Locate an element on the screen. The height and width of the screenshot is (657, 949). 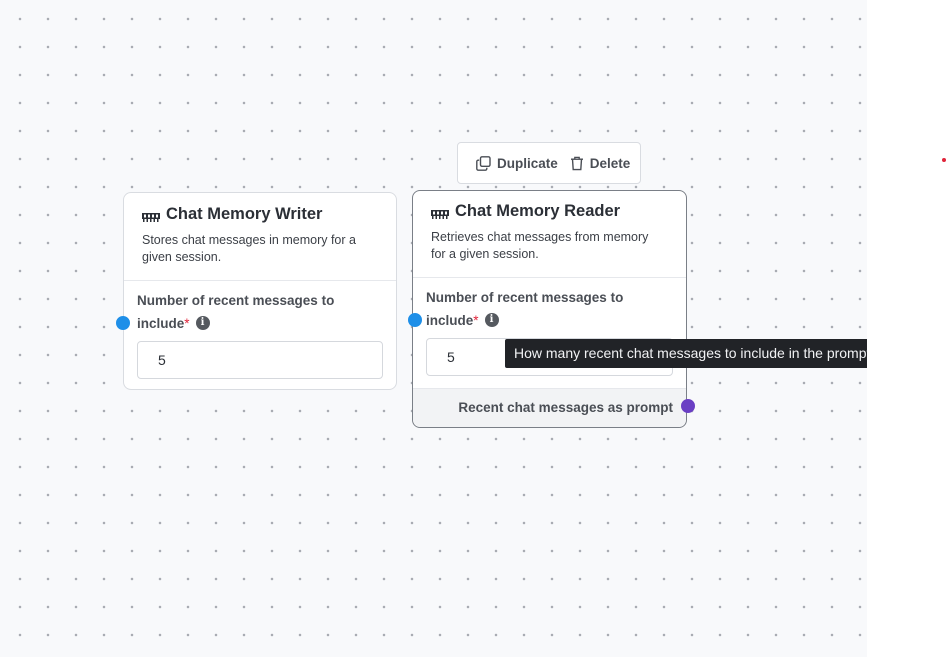
delete-label: Delete is located at coordinates (610, 163).